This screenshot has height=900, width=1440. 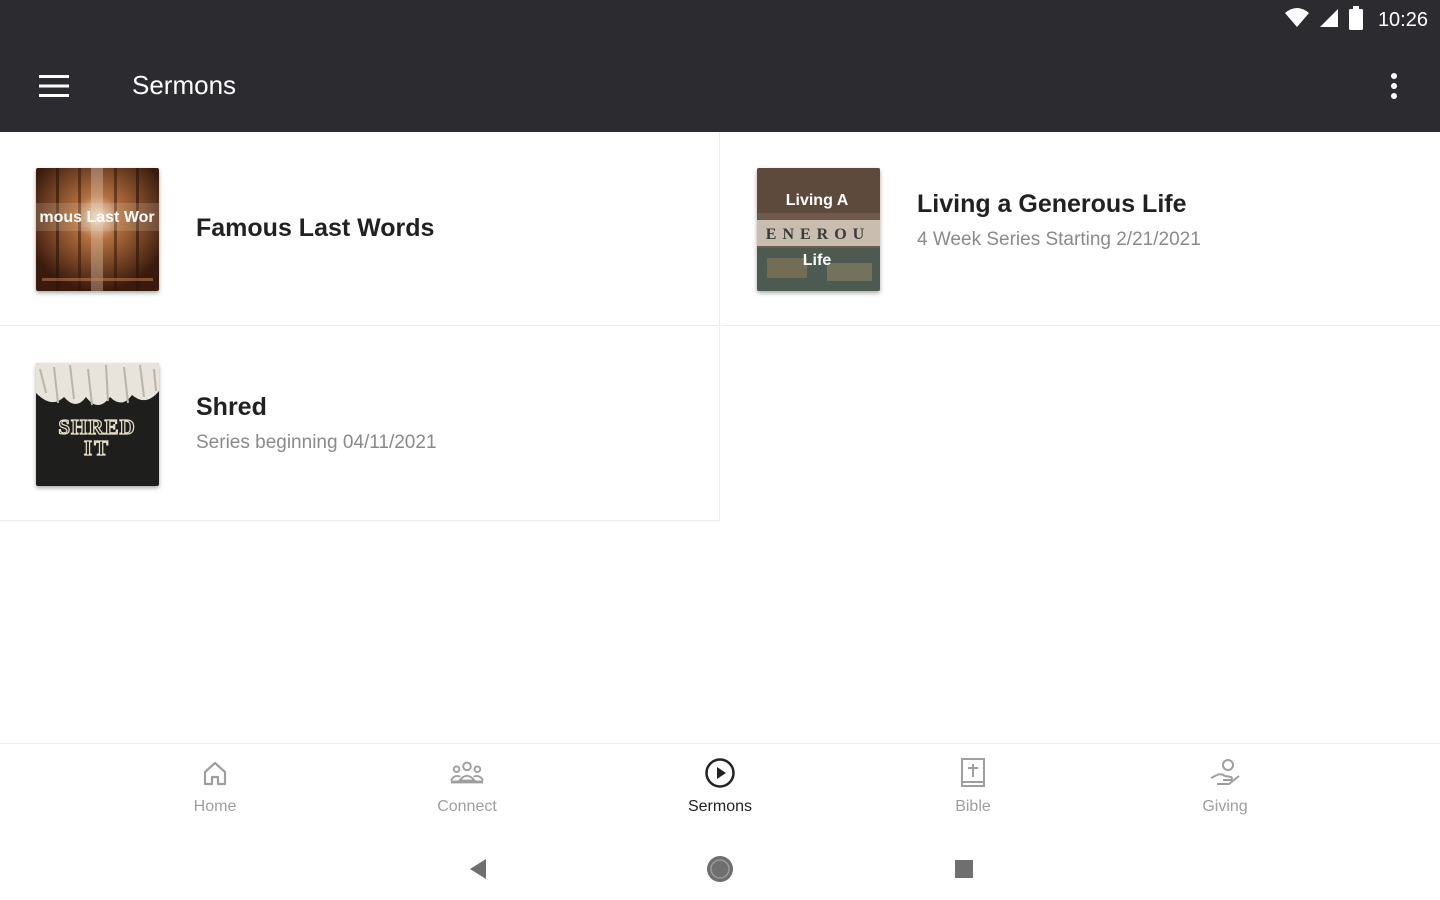 What do you see at coordinates (54, 86) in the screenshot?
I see `hamburger-menu-icon` at bounding box center [54, 86].